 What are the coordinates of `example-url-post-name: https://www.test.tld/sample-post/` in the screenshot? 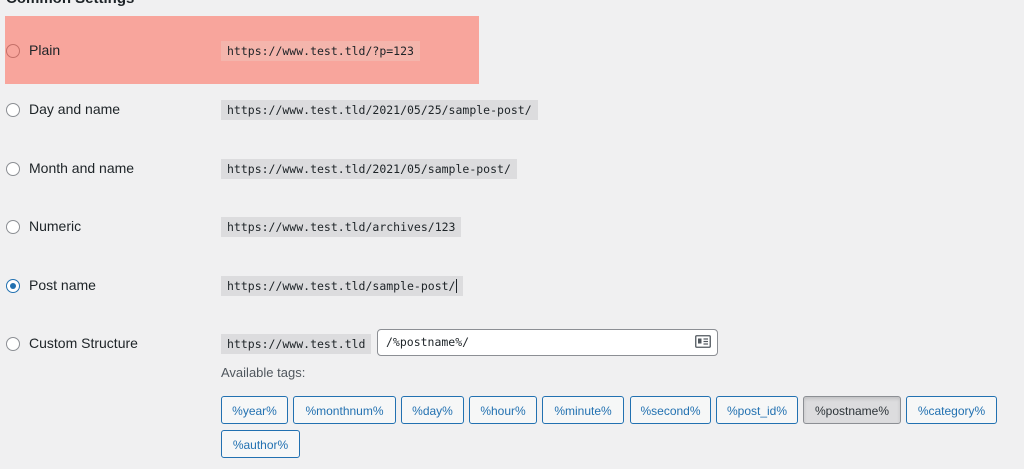 It's located at (342, 286).